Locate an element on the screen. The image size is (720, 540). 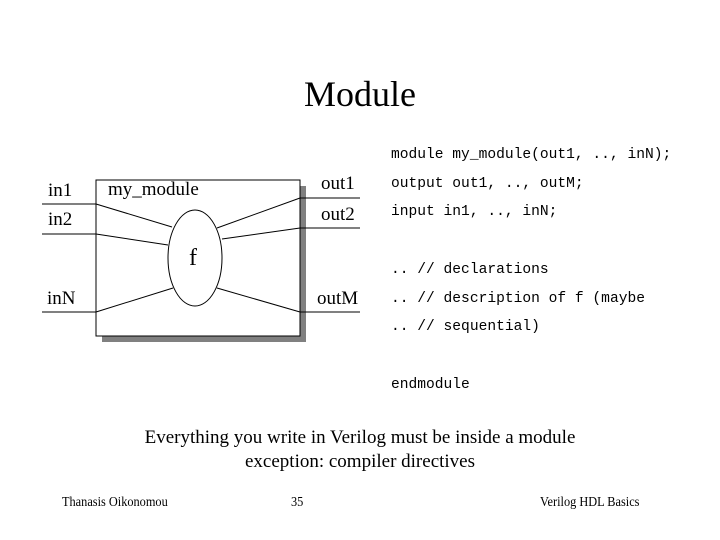
code-line-output: output out1, .., outM; is located at coordinates (487, 184).